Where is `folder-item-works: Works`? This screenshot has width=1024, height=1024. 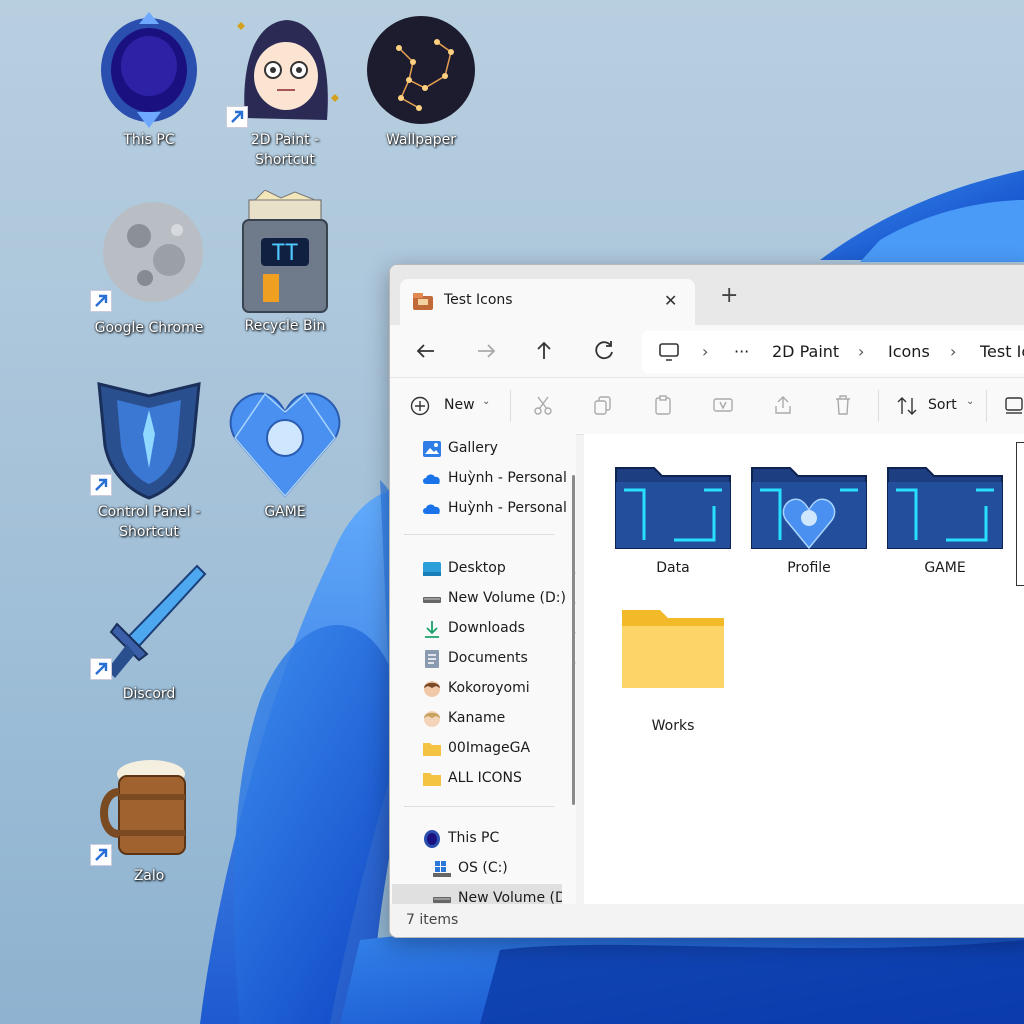
folder-item-works: Works is located at coordinates (673, 669).